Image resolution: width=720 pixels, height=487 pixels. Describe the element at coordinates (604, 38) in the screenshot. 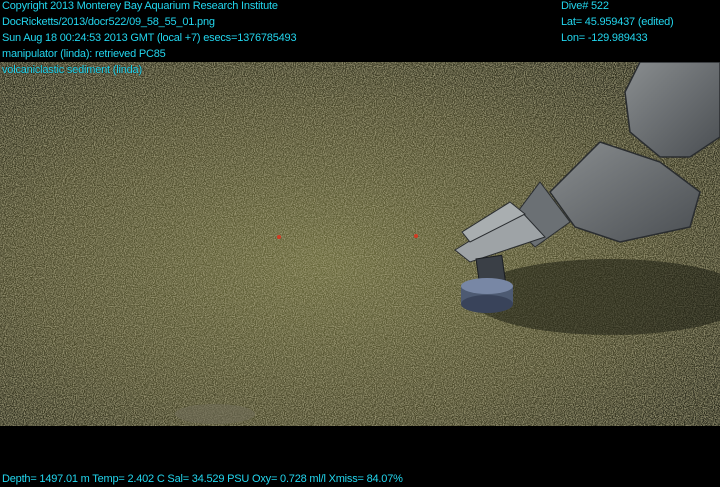

I see `longitude-text: Lon= -129.989433` at that location.